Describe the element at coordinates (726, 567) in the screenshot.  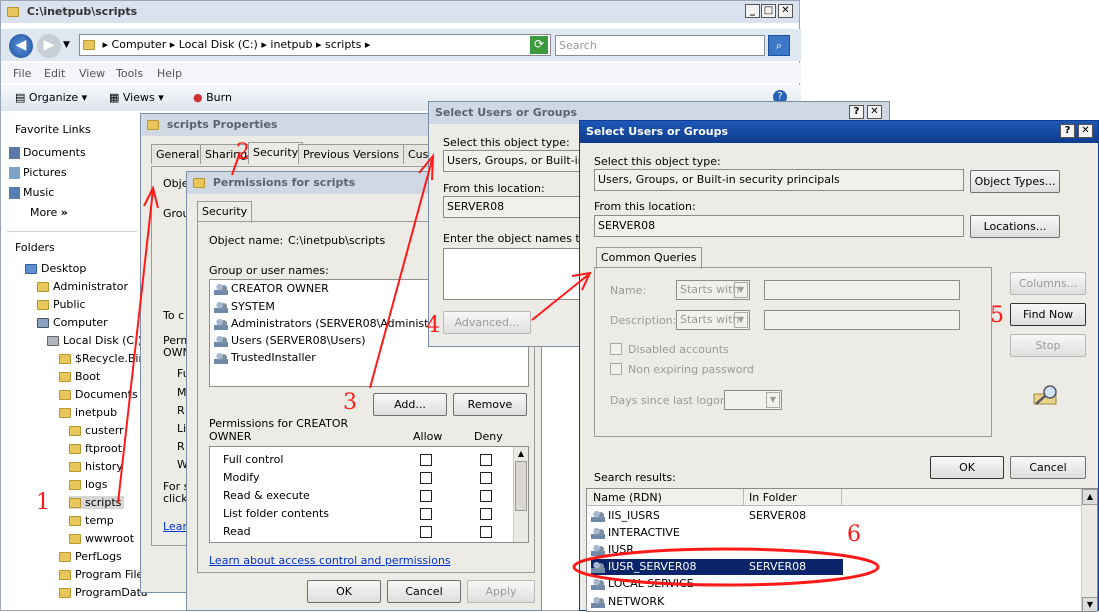
I see `highlight-ellipse` at that location.